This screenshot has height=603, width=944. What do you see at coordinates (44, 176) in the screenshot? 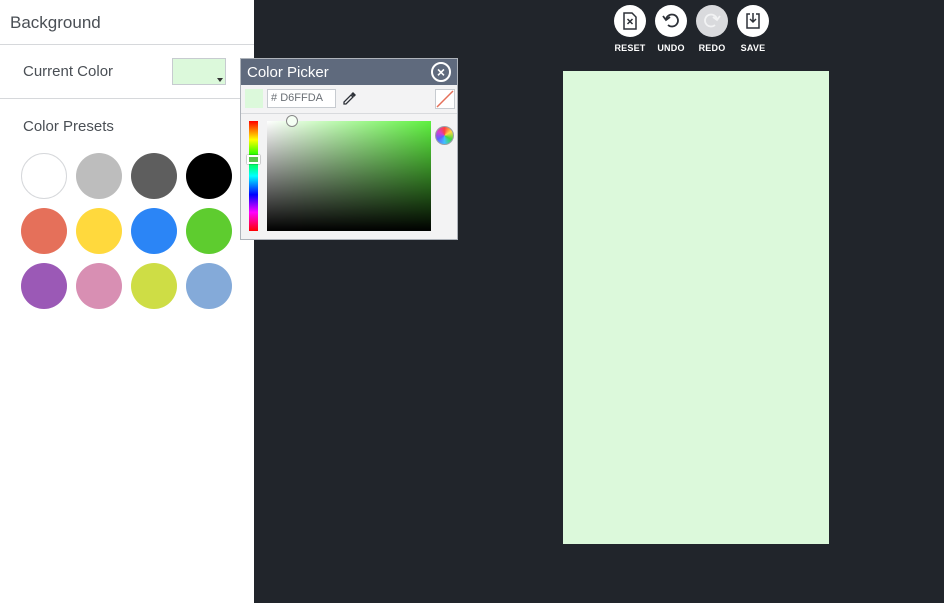
I see `preset-white` at bounding box center [44, 176].